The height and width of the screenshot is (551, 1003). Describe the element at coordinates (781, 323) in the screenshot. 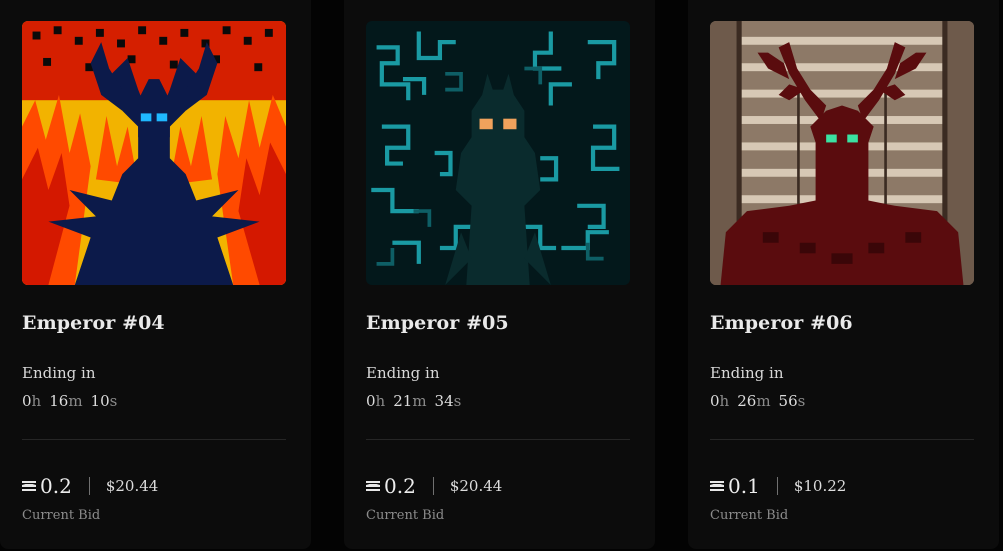

I see `nft-title: Emperor #06` at that location.